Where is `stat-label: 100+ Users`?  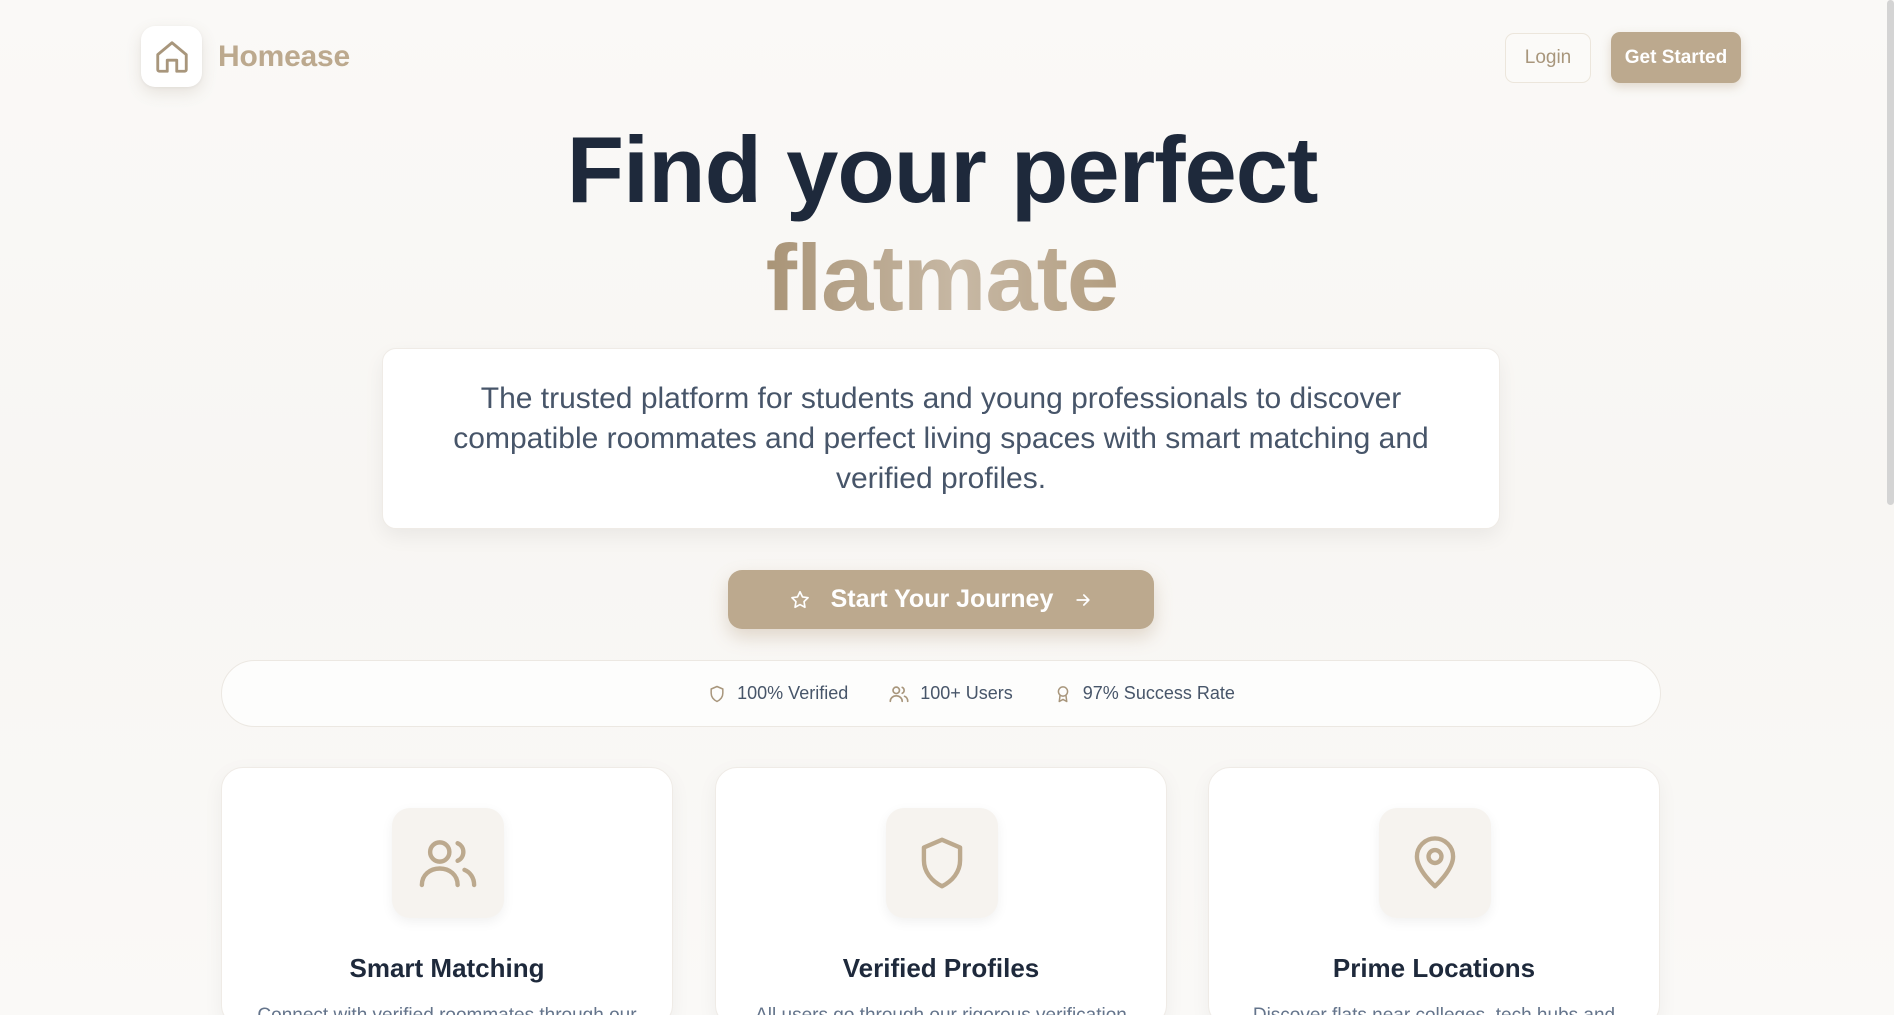 stat-label: 100+ Users is located at coordinates (966, 693).